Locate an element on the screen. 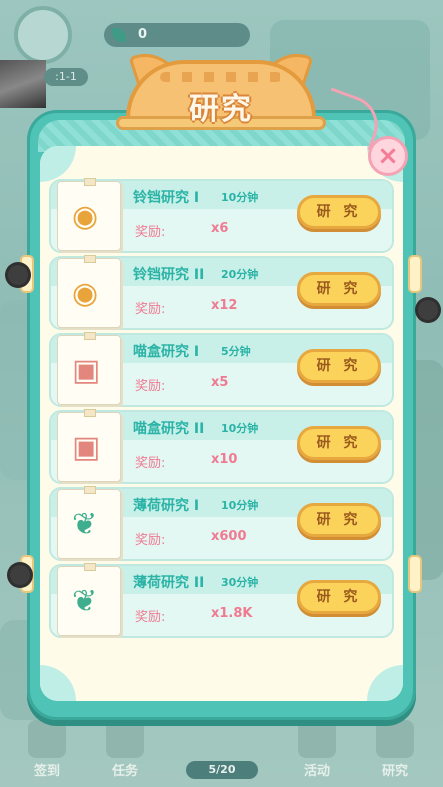  nav-checkin-label: 签到 is located at coordinates (46, 771).